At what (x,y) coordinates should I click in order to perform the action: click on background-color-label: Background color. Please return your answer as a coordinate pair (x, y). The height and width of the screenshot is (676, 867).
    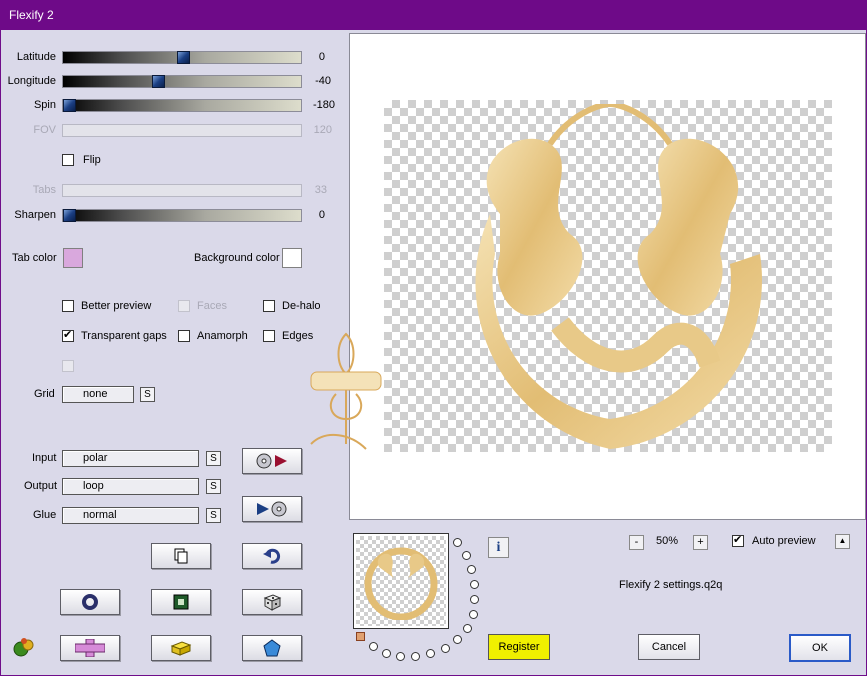
    Looking at the image, I should click on (237, 258).